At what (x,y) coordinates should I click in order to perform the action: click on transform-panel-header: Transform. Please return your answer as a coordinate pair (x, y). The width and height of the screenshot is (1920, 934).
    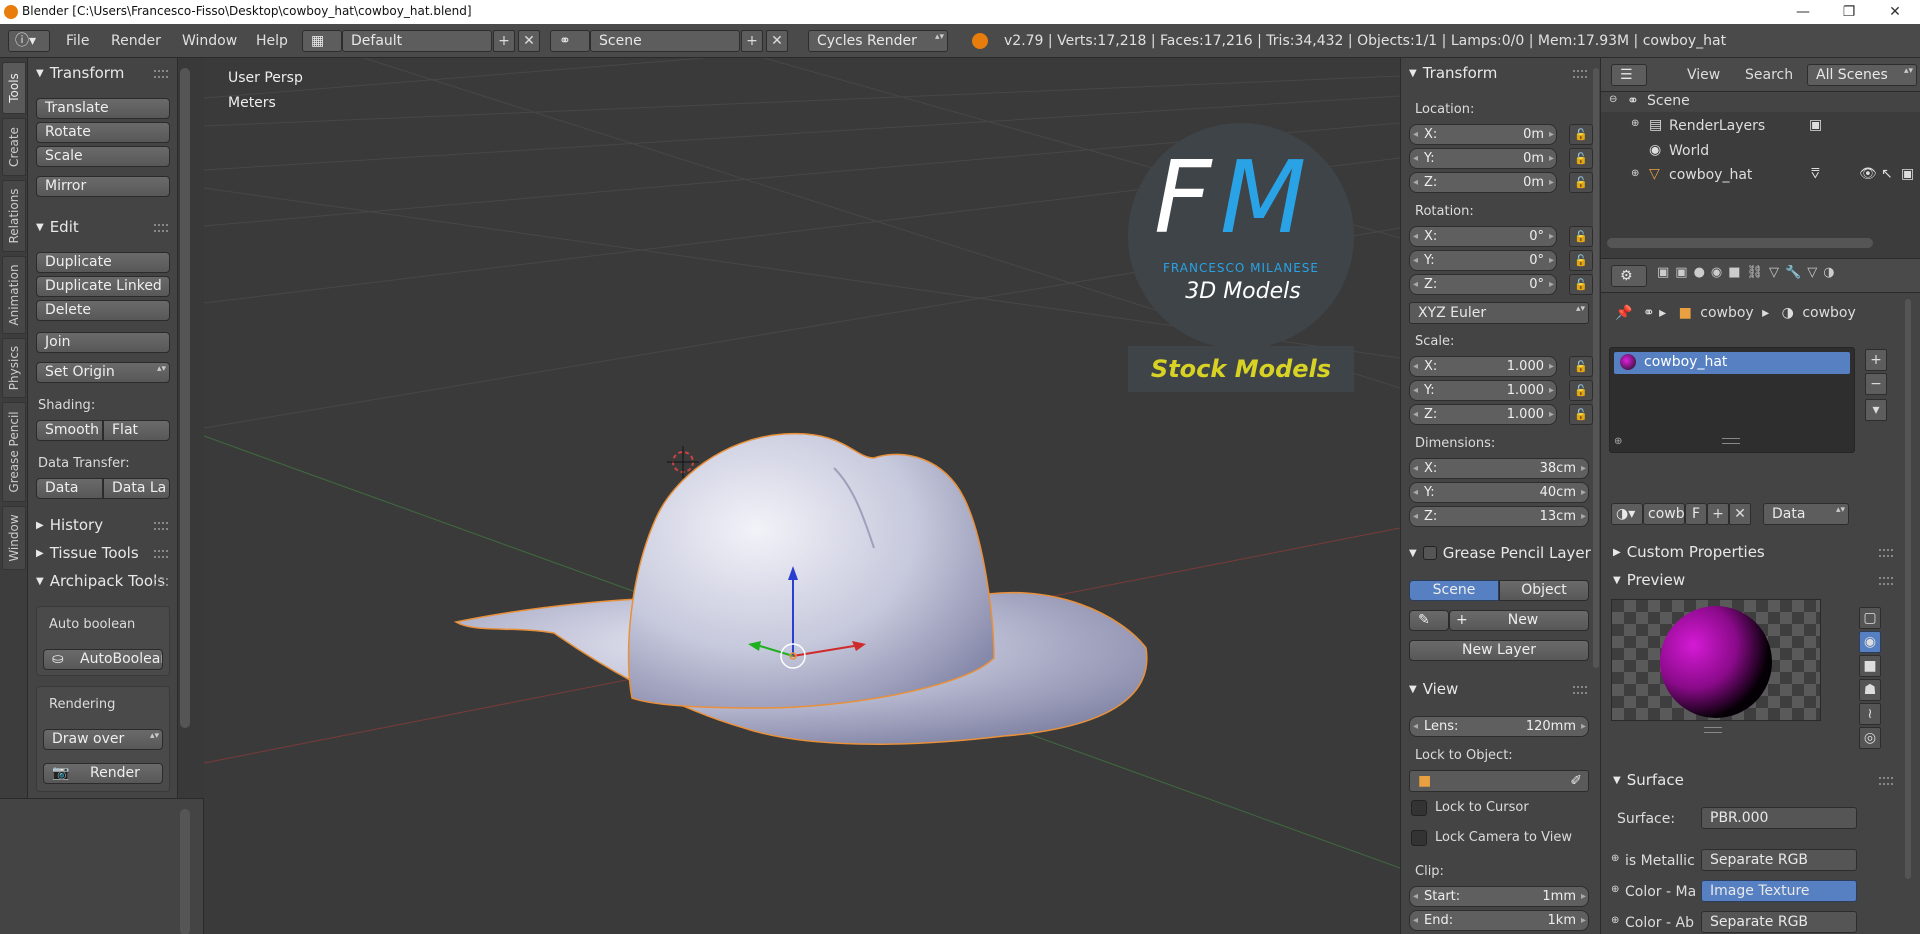
    Looking at the image, I should click on (1453, 73).